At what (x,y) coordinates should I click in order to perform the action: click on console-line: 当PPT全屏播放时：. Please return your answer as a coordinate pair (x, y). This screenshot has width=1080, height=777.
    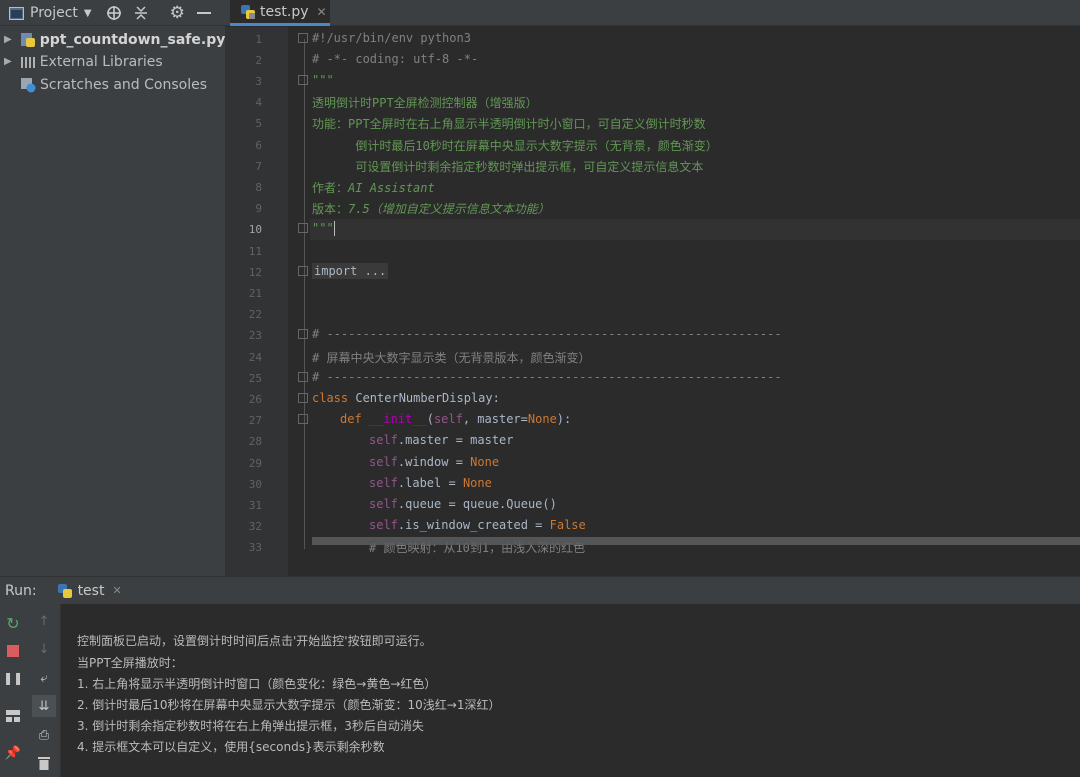
    Looking at the image, I should click on (130, 663).